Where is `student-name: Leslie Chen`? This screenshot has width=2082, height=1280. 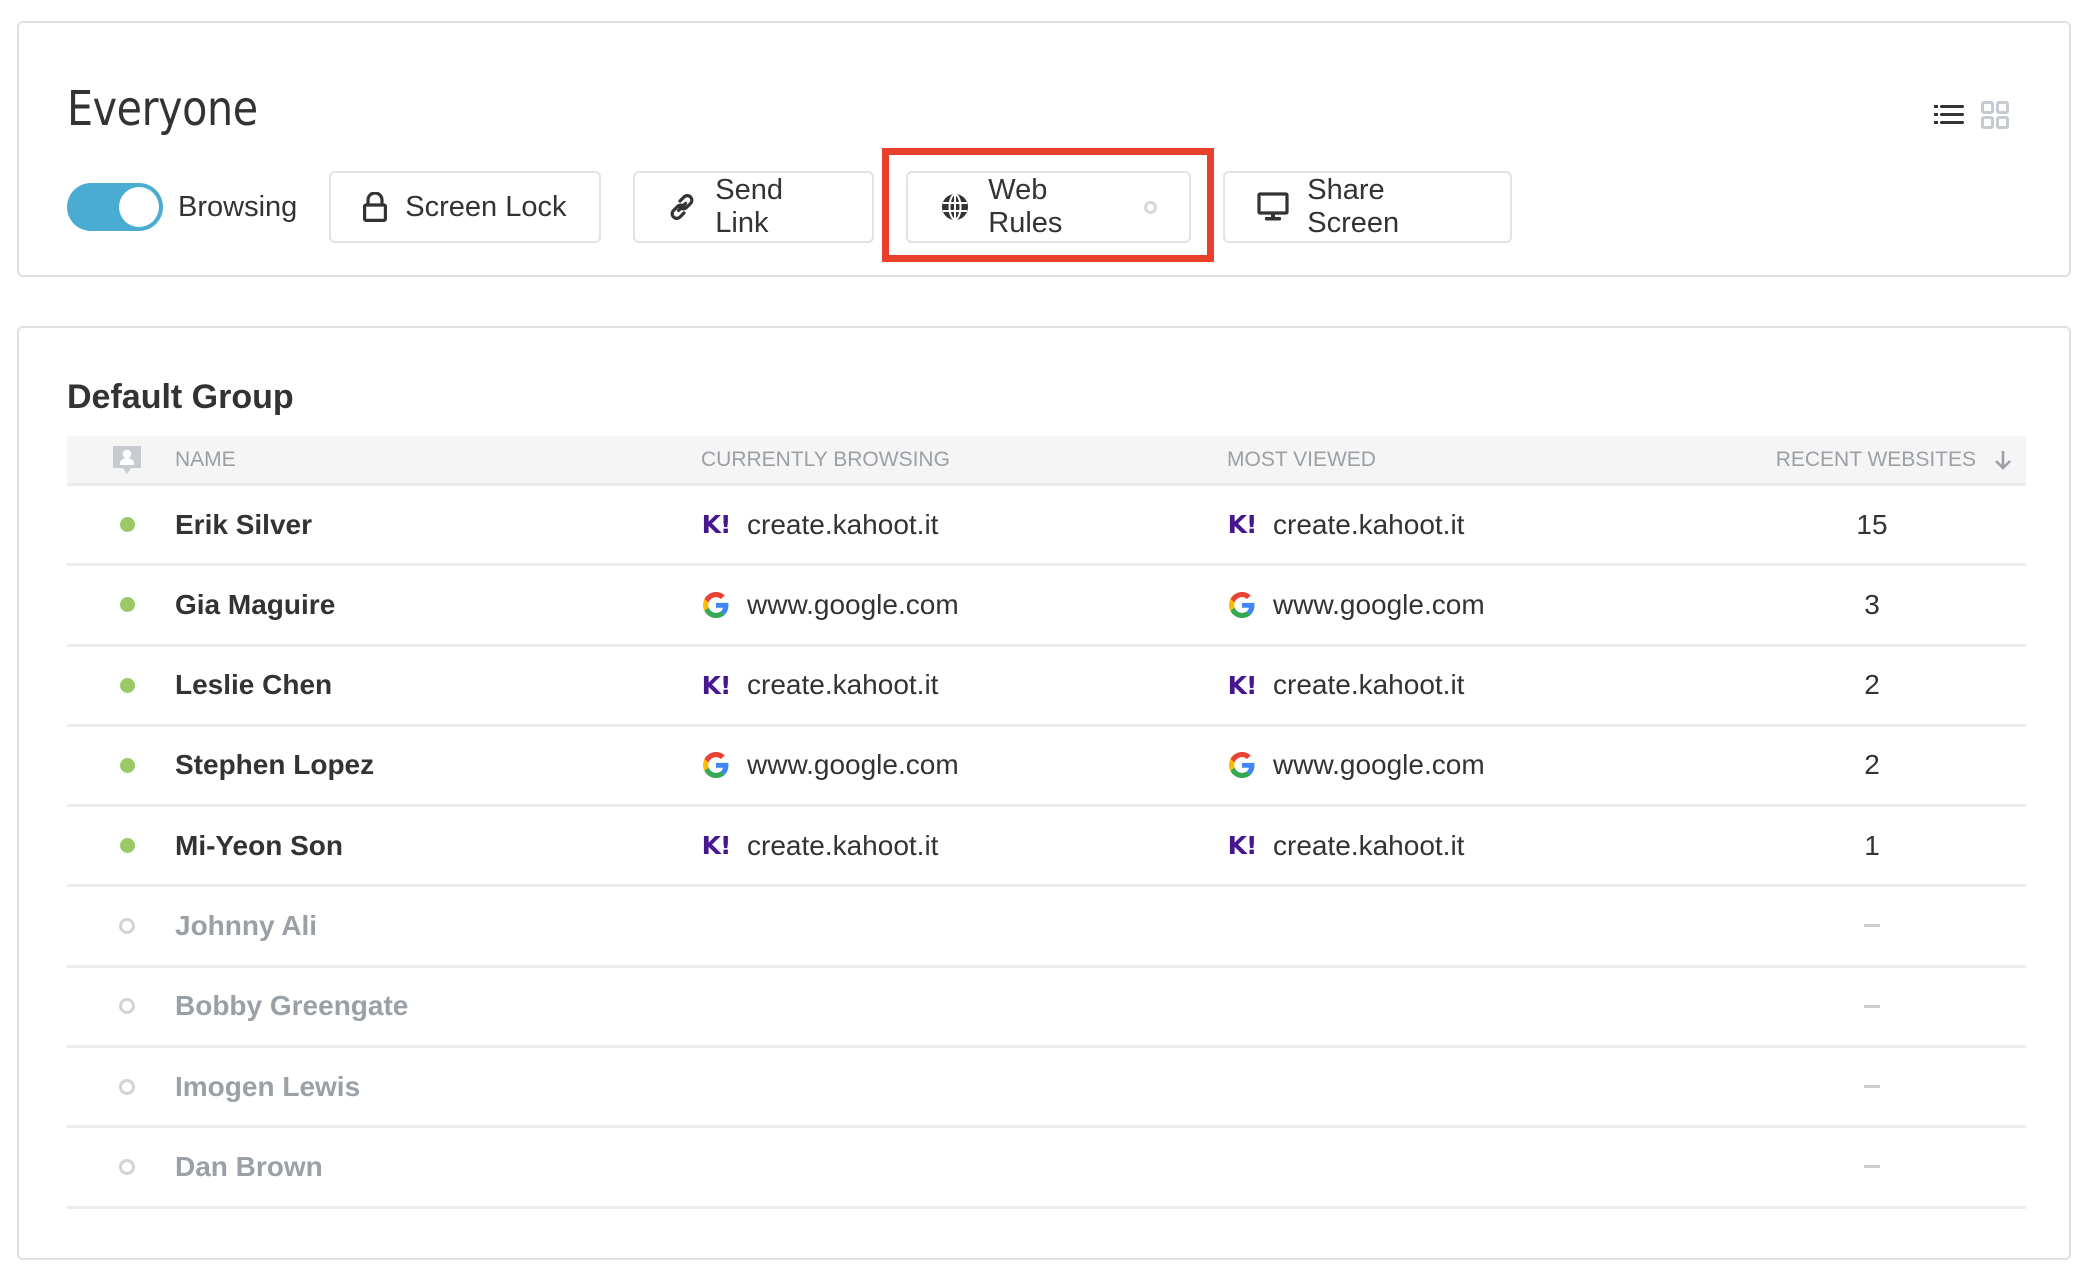 student-name: Leslie Chen is located at coordinates (253, 685).